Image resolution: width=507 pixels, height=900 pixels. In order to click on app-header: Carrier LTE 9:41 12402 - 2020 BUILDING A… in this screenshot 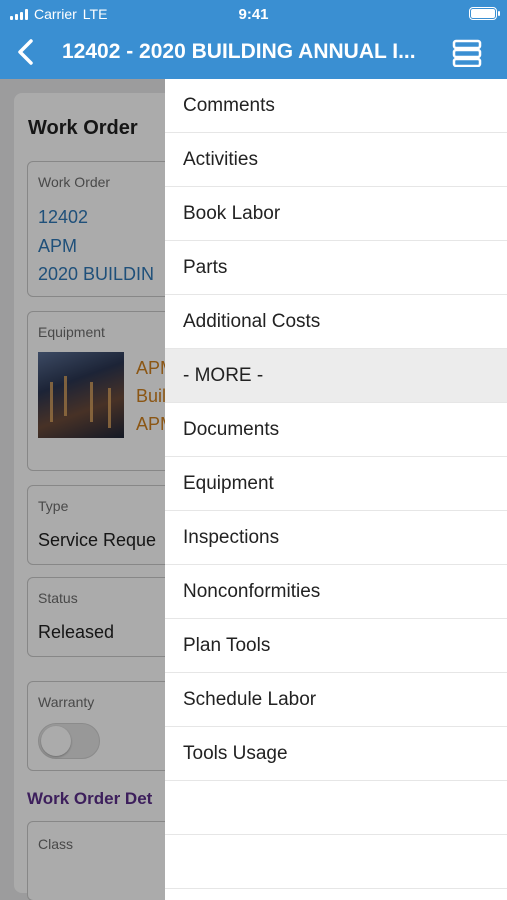, I will do `click(253, 39)`.